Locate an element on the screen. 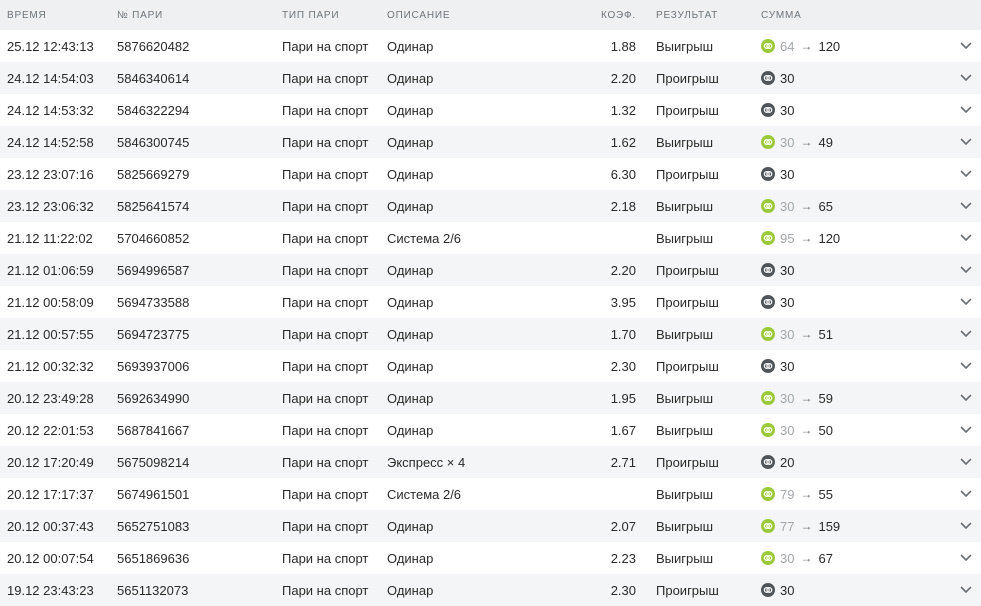  payout-amount: 159 is located at coordinates (829, 526).